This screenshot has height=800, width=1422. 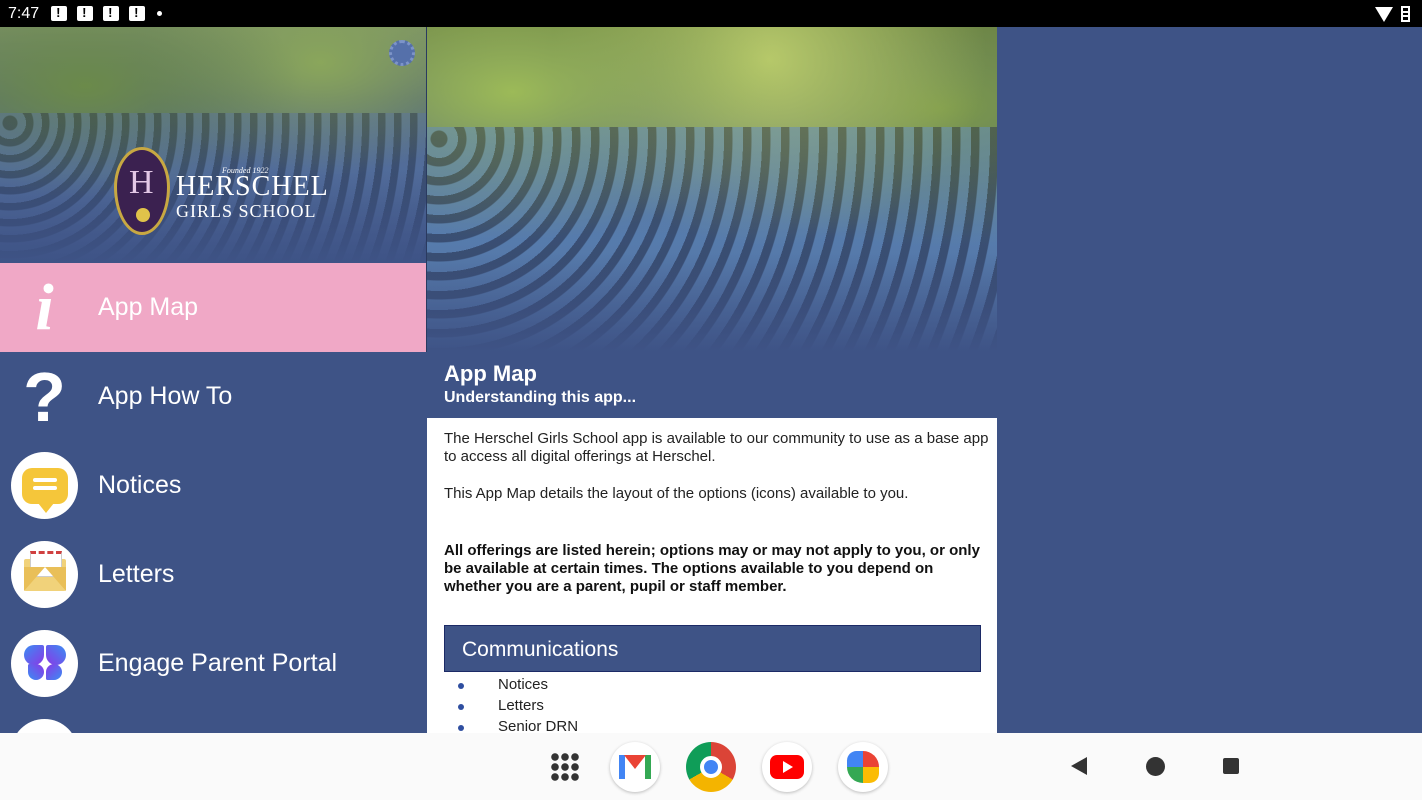 What do you see at coordinates (160, 13) in the screenshot?
I see `more-notifications-dot-icon` at bounding box center [160, 13].